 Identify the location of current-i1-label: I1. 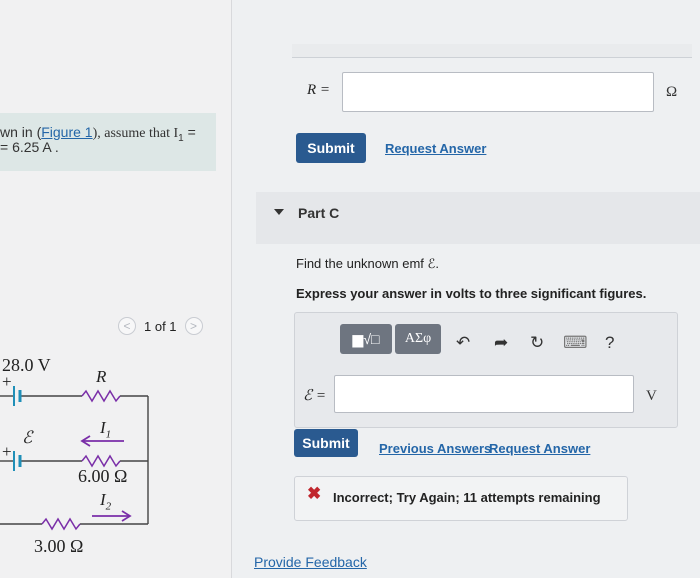
(105, 429).